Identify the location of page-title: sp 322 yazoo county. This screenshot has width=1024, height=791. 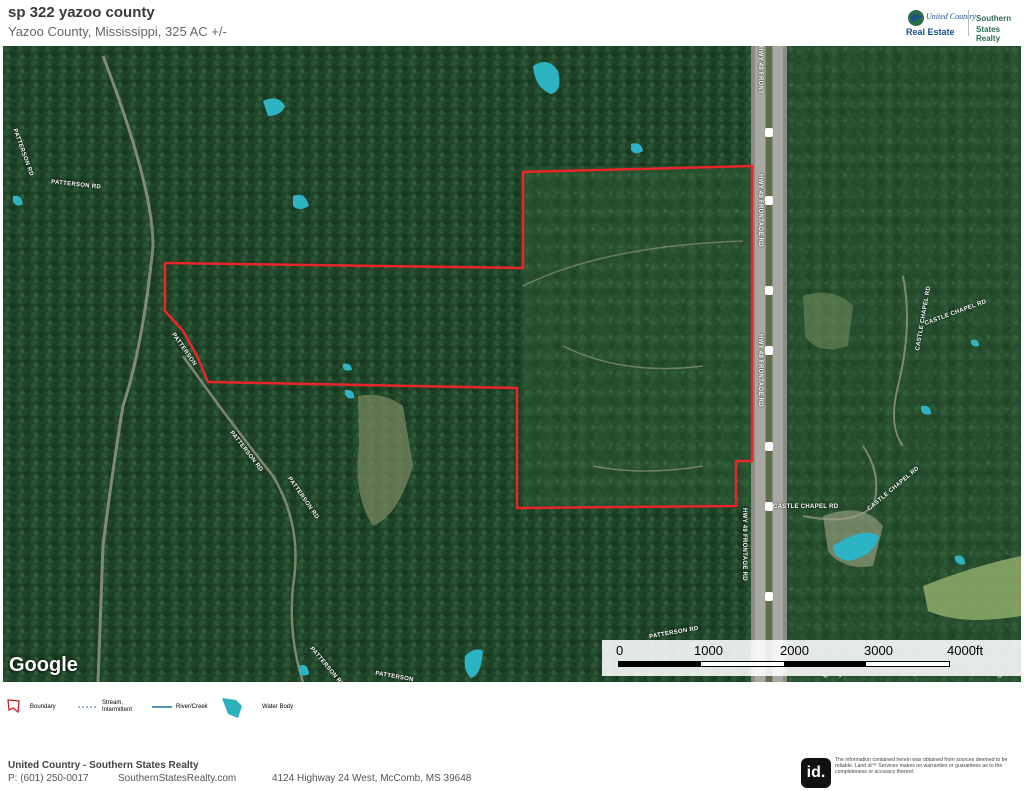
(81, 12).